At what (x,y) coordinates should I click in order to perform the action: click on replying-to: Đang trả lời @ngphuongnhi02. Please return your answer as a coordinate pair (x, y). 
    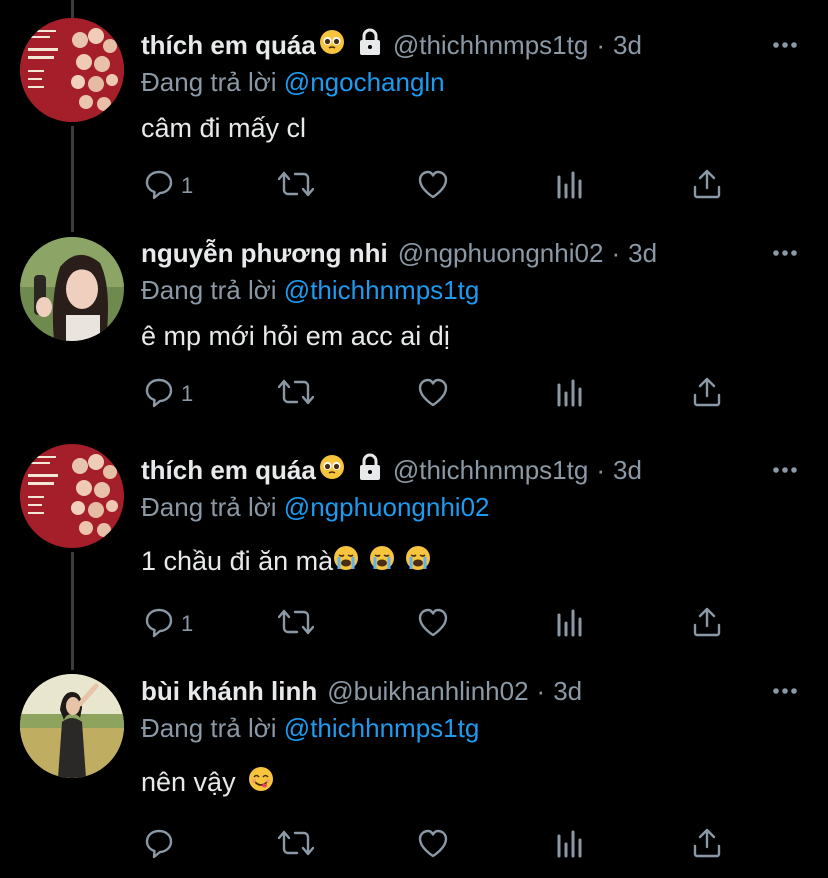
    Looking at the image, I should click on (315, 507).